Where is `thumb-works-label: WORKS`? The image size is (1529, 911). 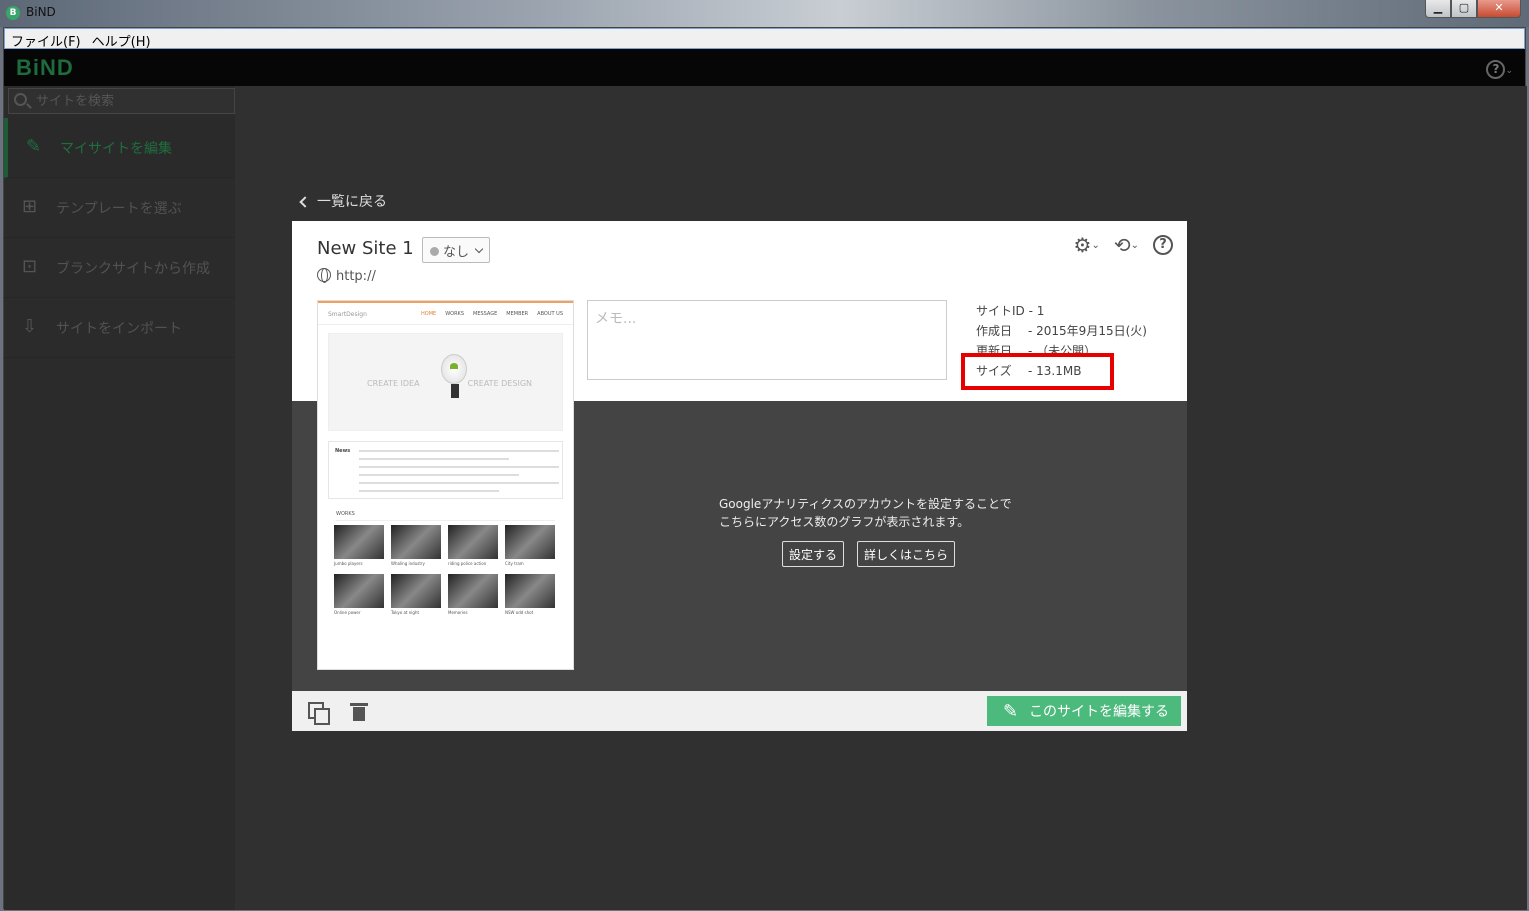
thumb-works-label: WORKS is located at coordinates (445, 516).